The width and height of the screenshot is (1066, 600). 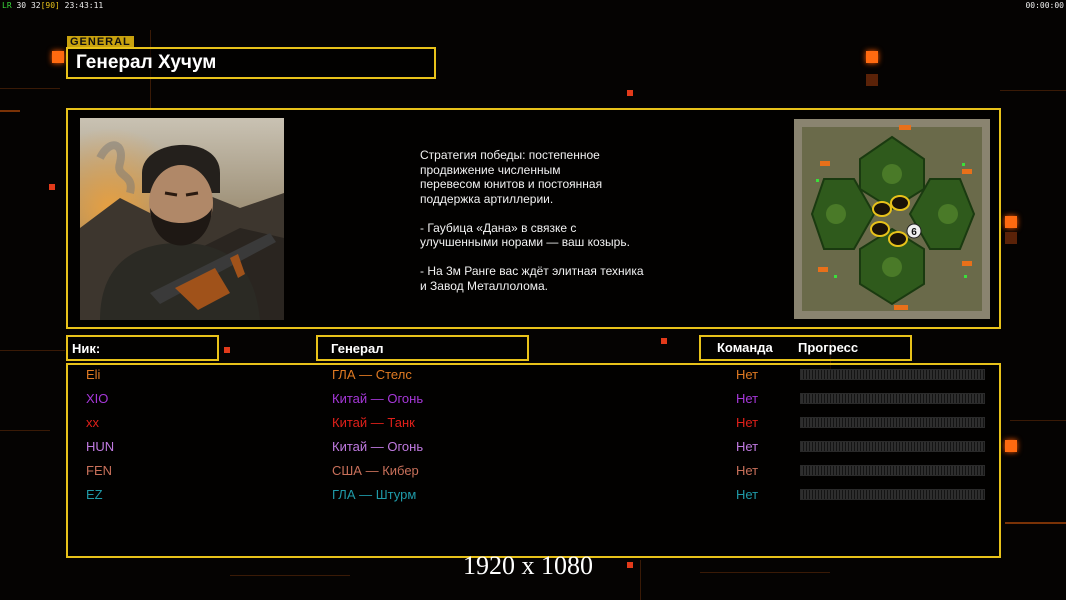 I want to click on column-header-general: Генерал, so click(x=357, y=348).